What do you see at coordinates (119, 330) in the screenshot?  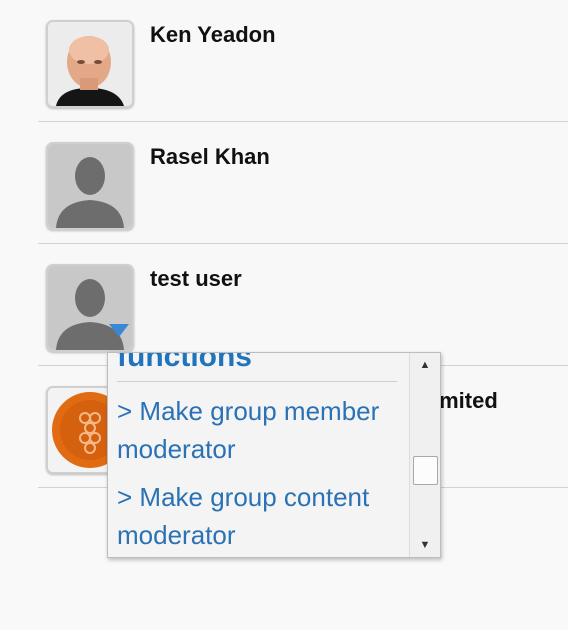 I see `functions-menu-trigger-icon` at bounding box center [119, 330].